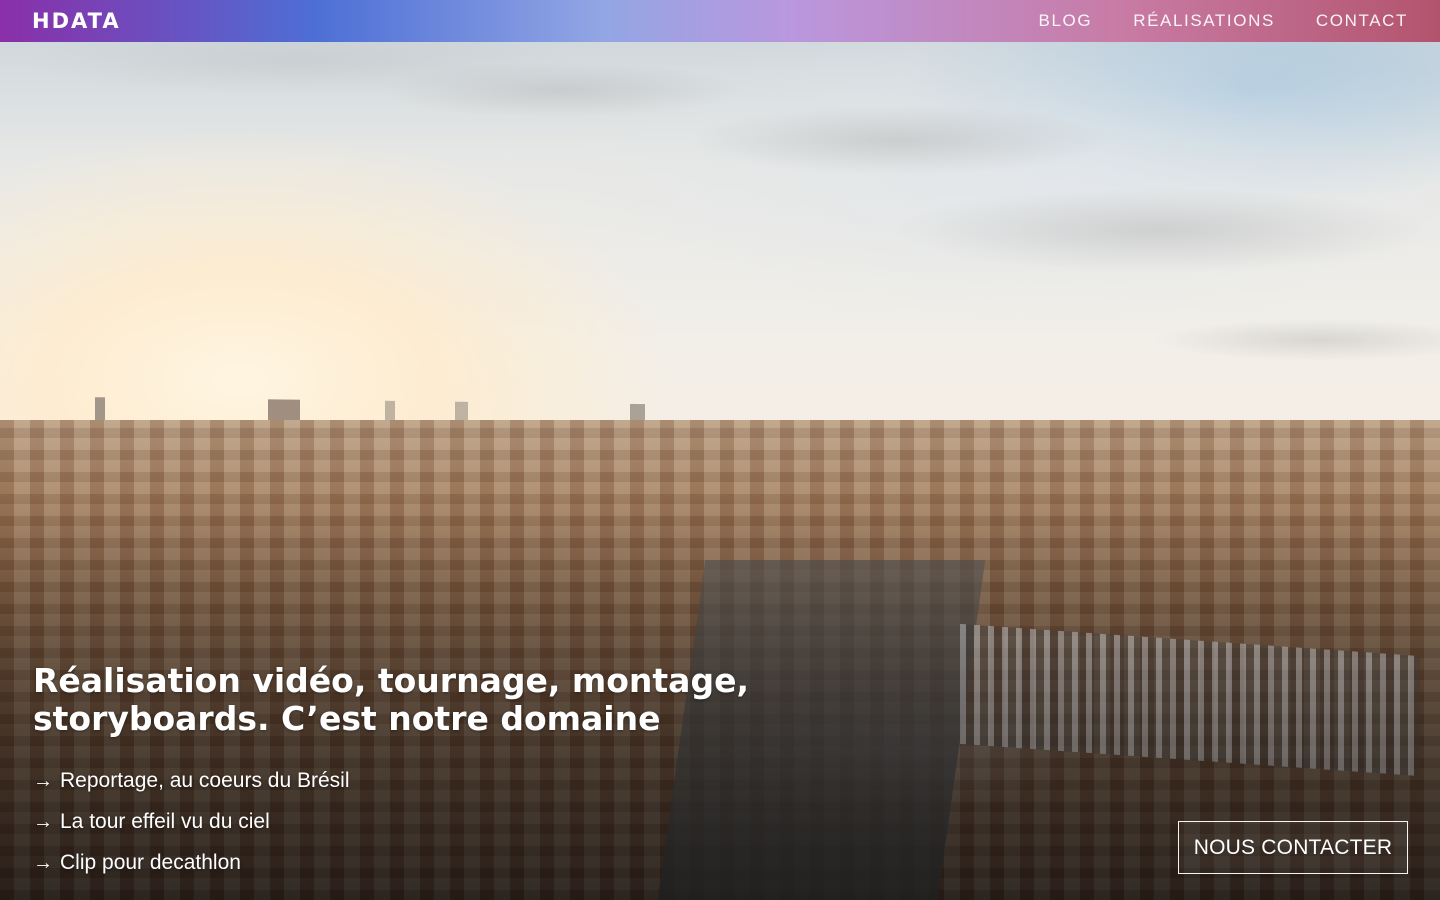 The width and height of the screenshot is (1440, 900). What do you see at coordinates (1293, 847) in the screenshot?
I see `contact-cta-button: NOUS CONTACTER` at bounding box center [1293, 847].